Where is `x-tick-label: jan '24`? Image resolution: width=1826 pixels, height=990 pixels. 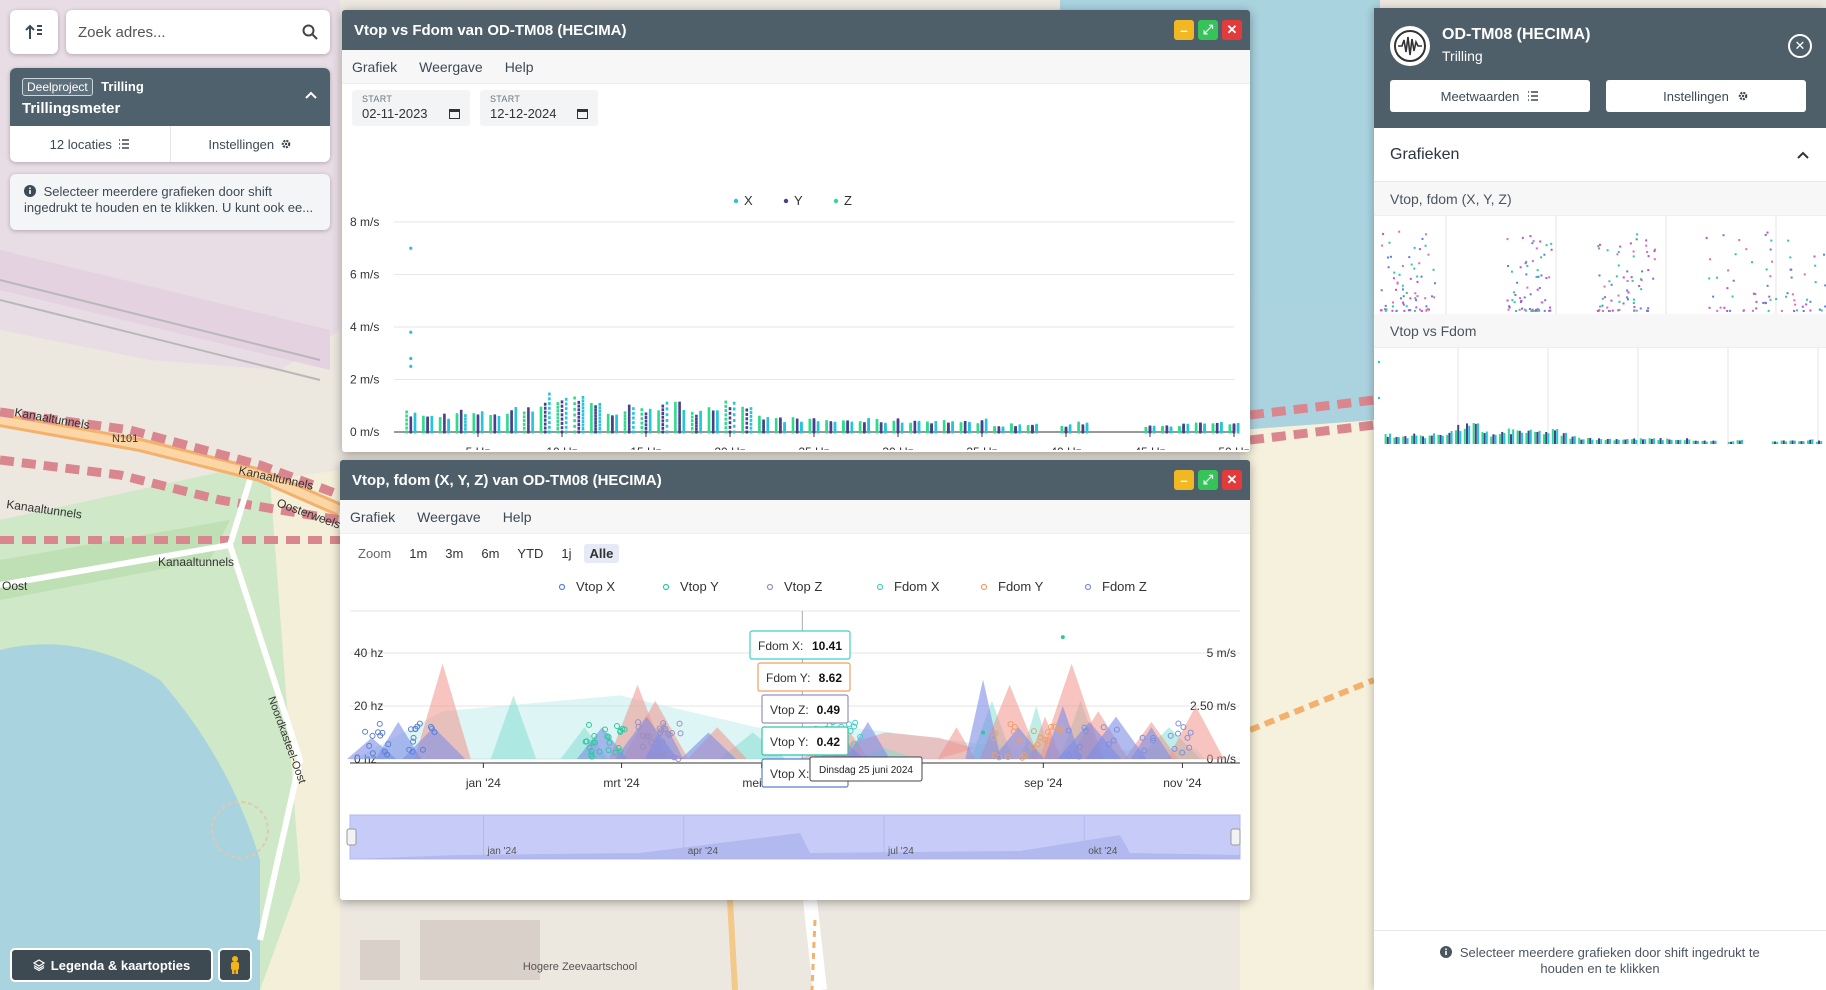 x-tick-label: jan '24 is located at coordinates (483, 783).